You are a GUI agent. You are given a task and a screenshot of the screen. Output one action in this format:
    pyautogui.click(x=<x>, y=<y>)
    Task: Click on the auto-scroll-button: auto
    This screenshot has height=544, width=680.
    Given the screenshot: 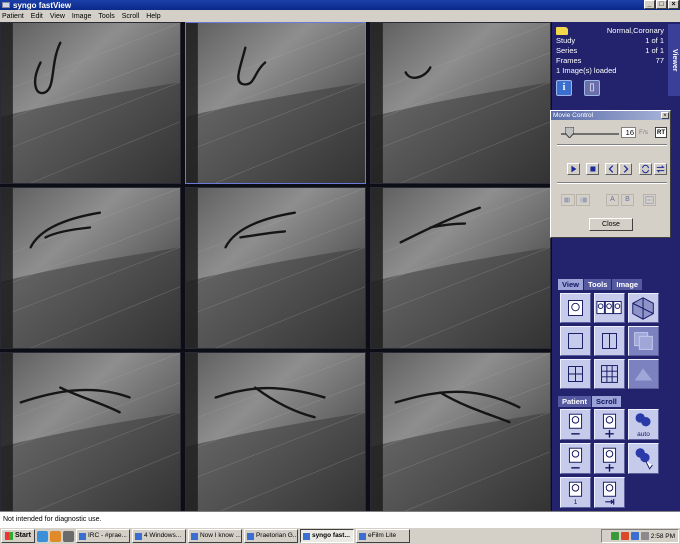 What is the action you would take?
    pyautogui.click(x=643, y=424)
    